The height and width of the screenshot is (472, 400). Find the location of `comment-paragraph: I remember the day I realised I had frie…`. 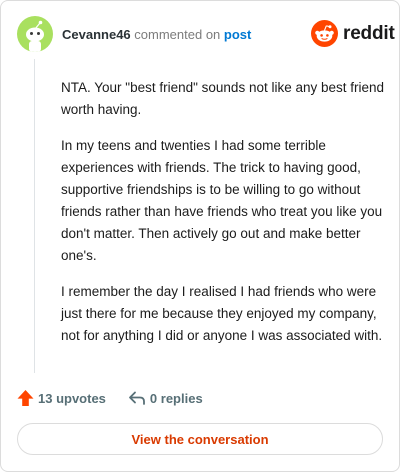

comment-paragraph: I remember the day I realised I had frie… is located at coordinates (222, 313).